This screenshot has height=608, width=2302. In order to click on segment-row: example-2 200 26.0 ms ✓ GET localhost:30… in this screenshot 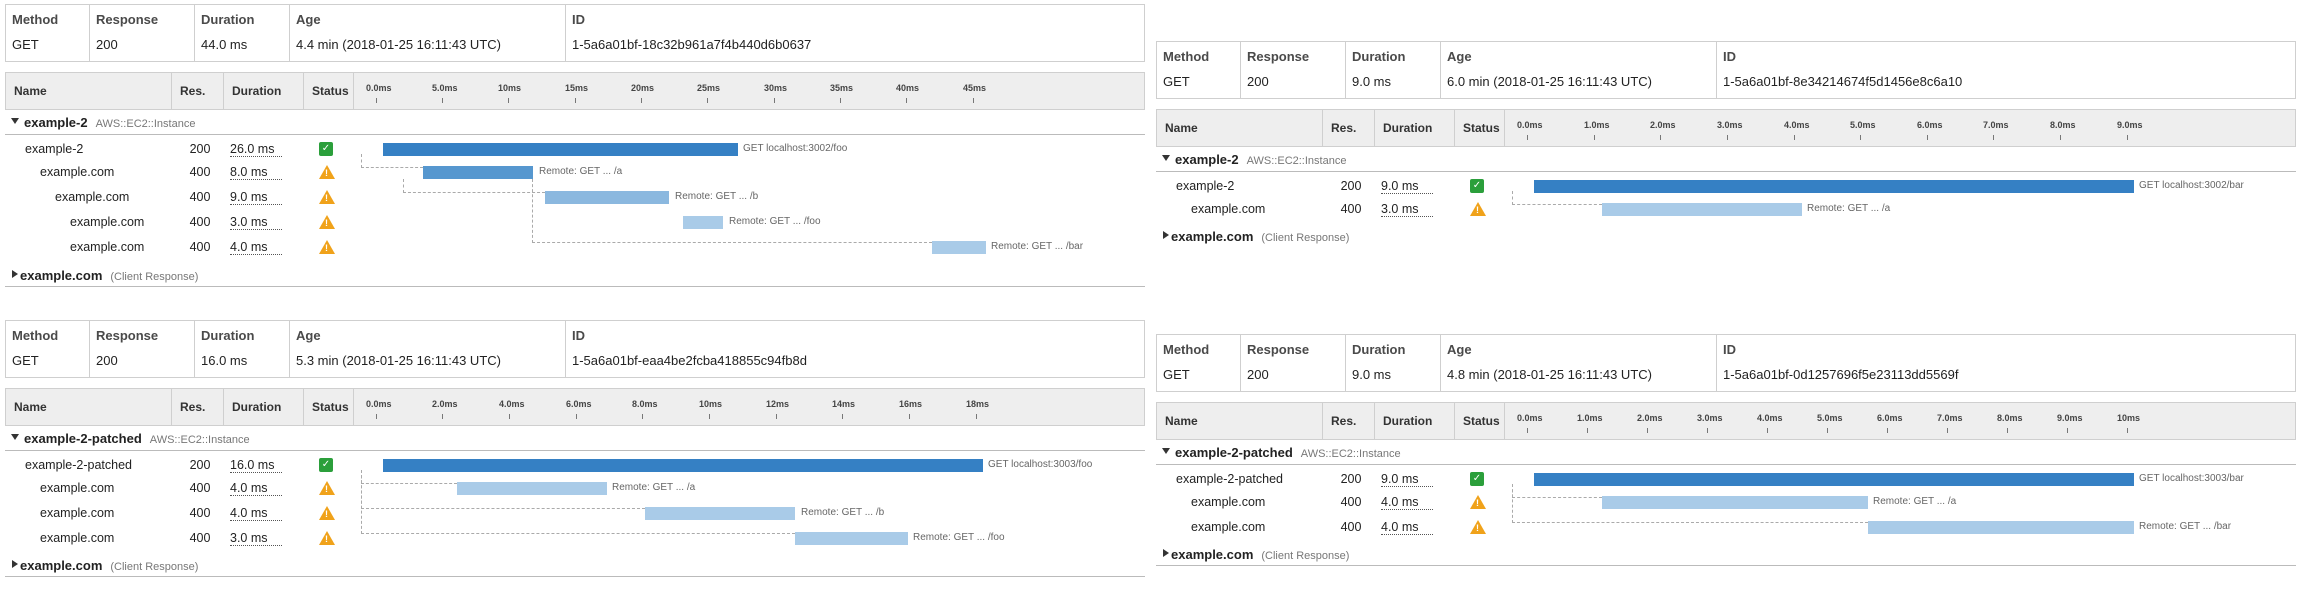, I will do `click(575, 149)`.